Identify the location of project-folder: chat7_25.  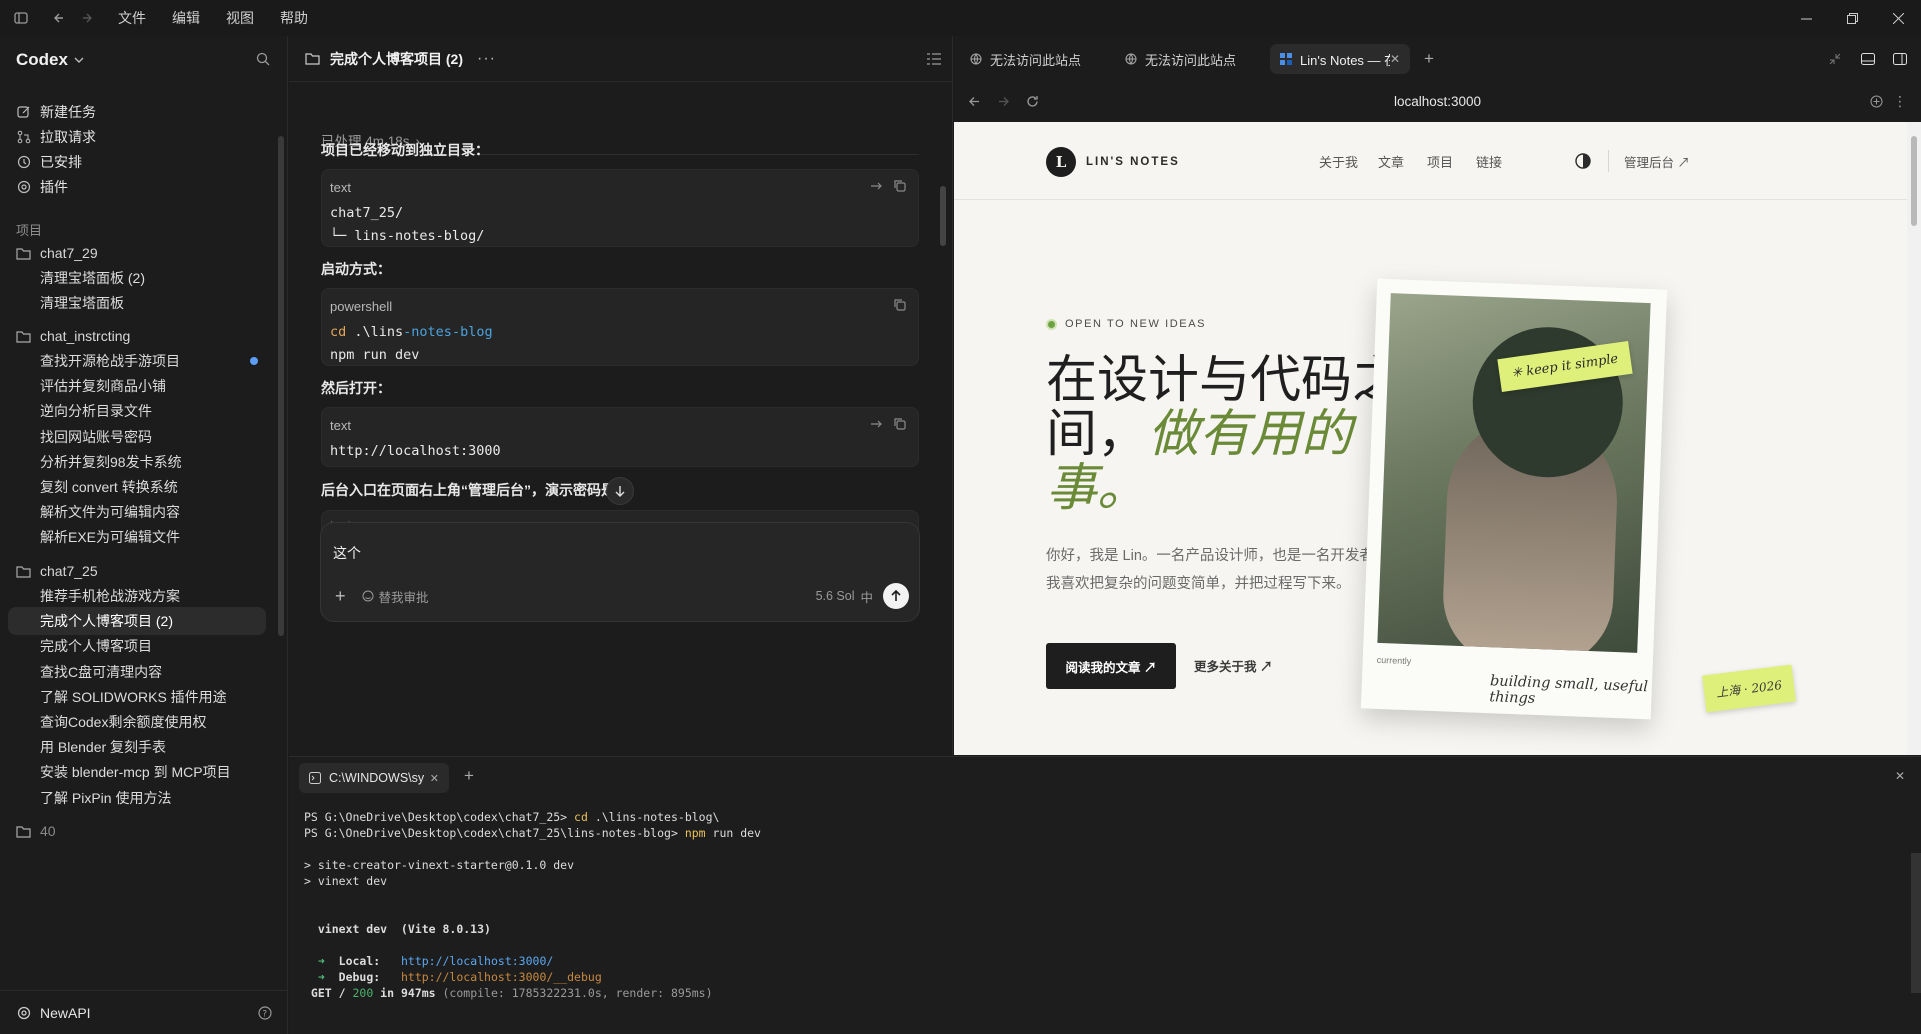
(137, 571).